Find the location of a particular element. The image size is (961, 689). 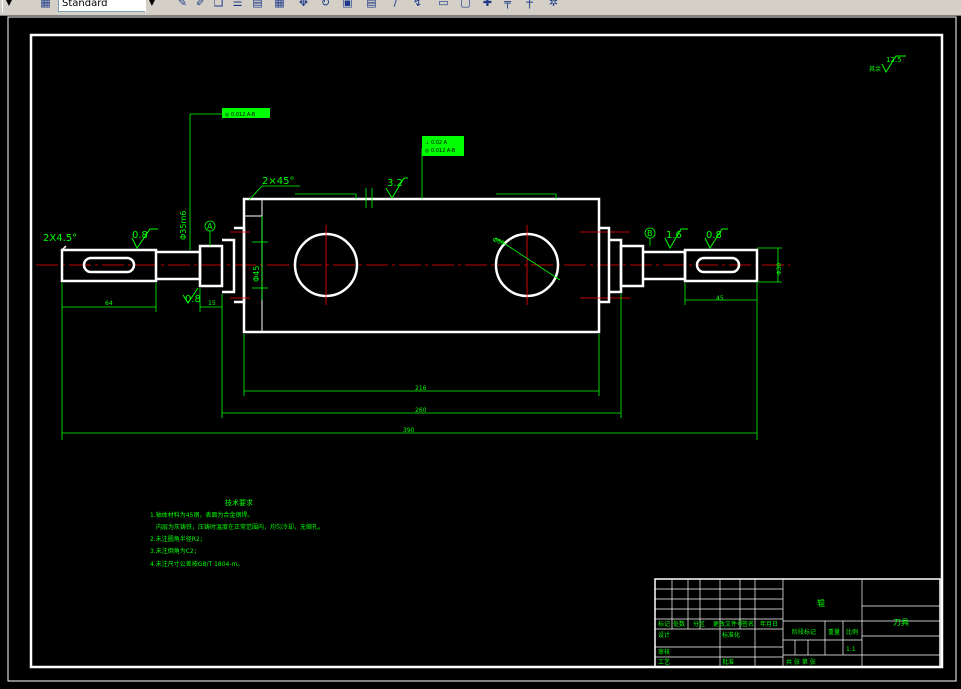

layer-icon: ❑ is located at coordinates (218, 5).